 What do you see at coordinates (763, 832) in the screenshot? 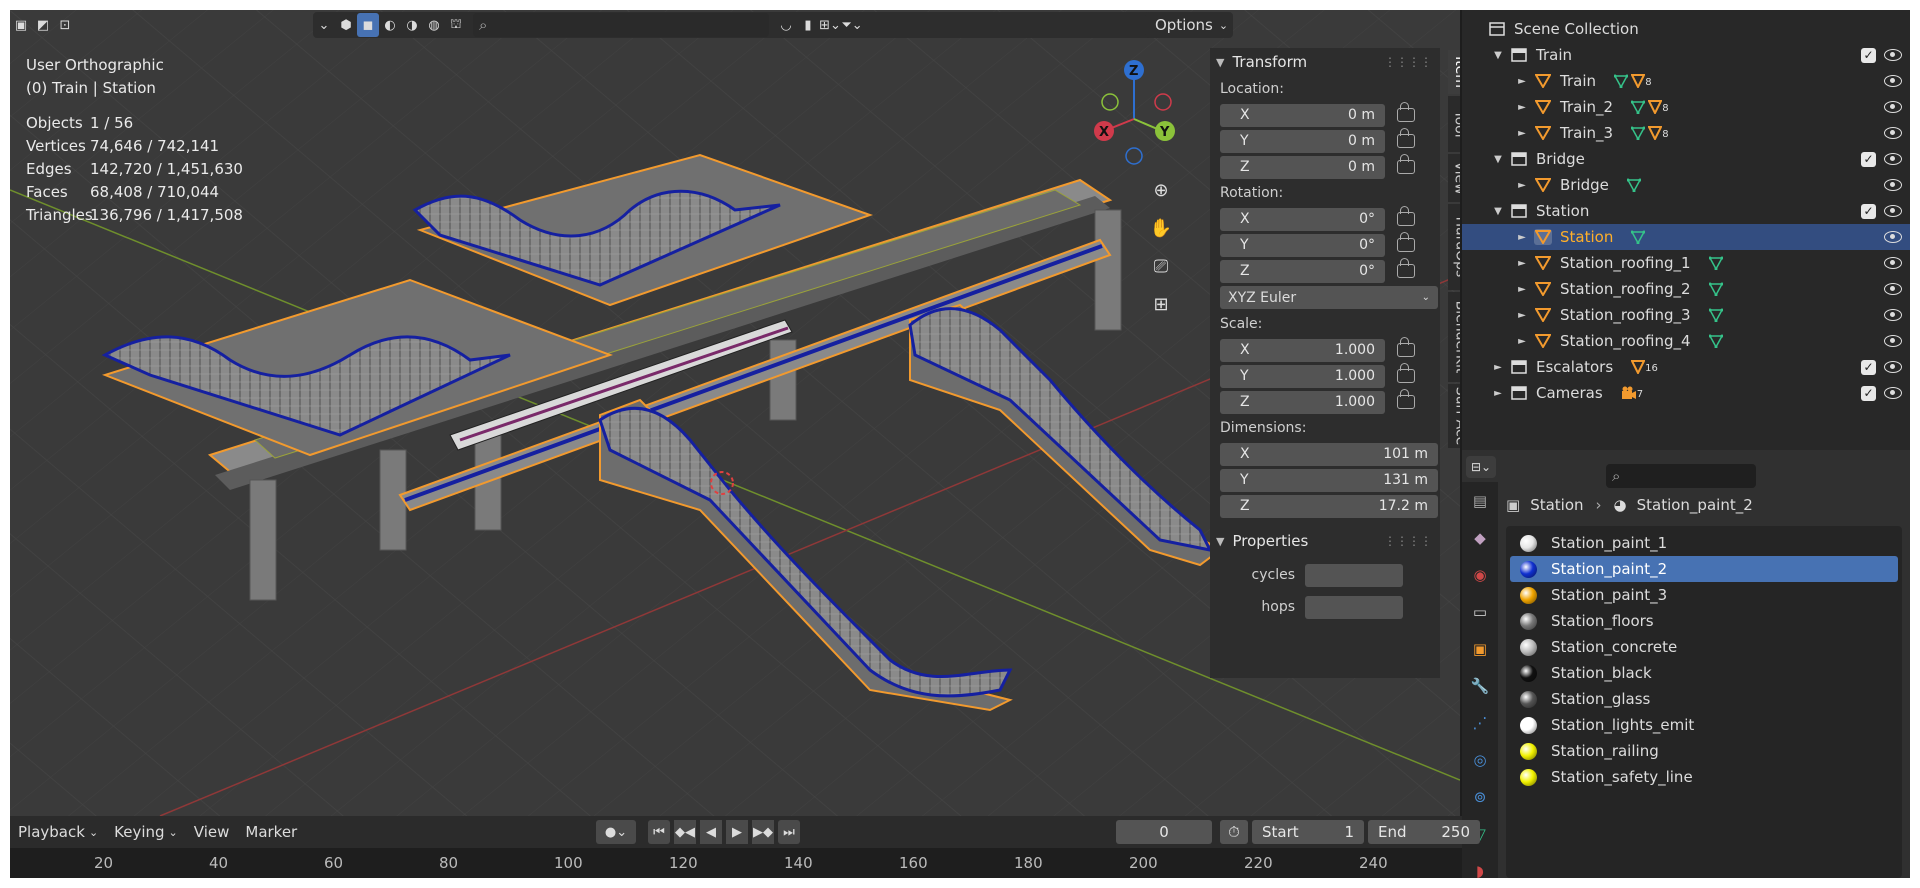
I see `next-key-icon: ▶◆` at bounding box center [763, 832].